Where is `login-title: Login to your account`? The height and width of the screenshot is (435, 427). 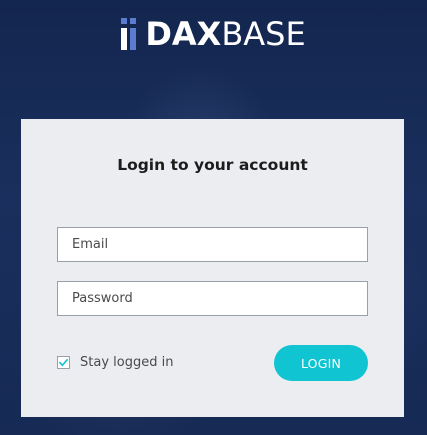
login-title: Login to your account is located at coordinates (212, 165).